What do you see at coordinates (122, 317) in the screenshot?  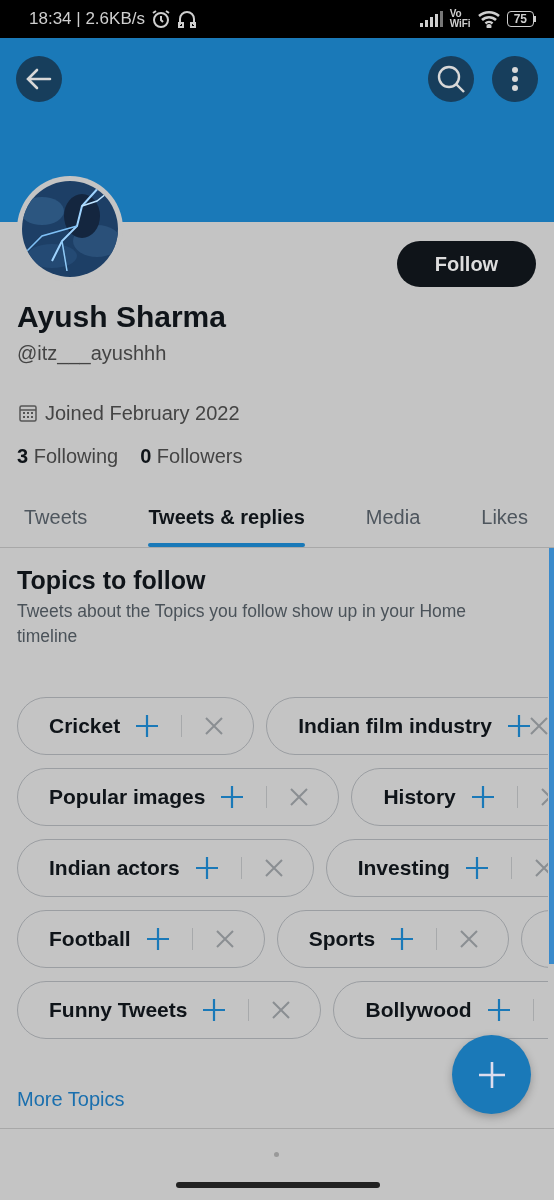 I see `profile-name: Ayush Sharma` at bounding box center [122, 317].